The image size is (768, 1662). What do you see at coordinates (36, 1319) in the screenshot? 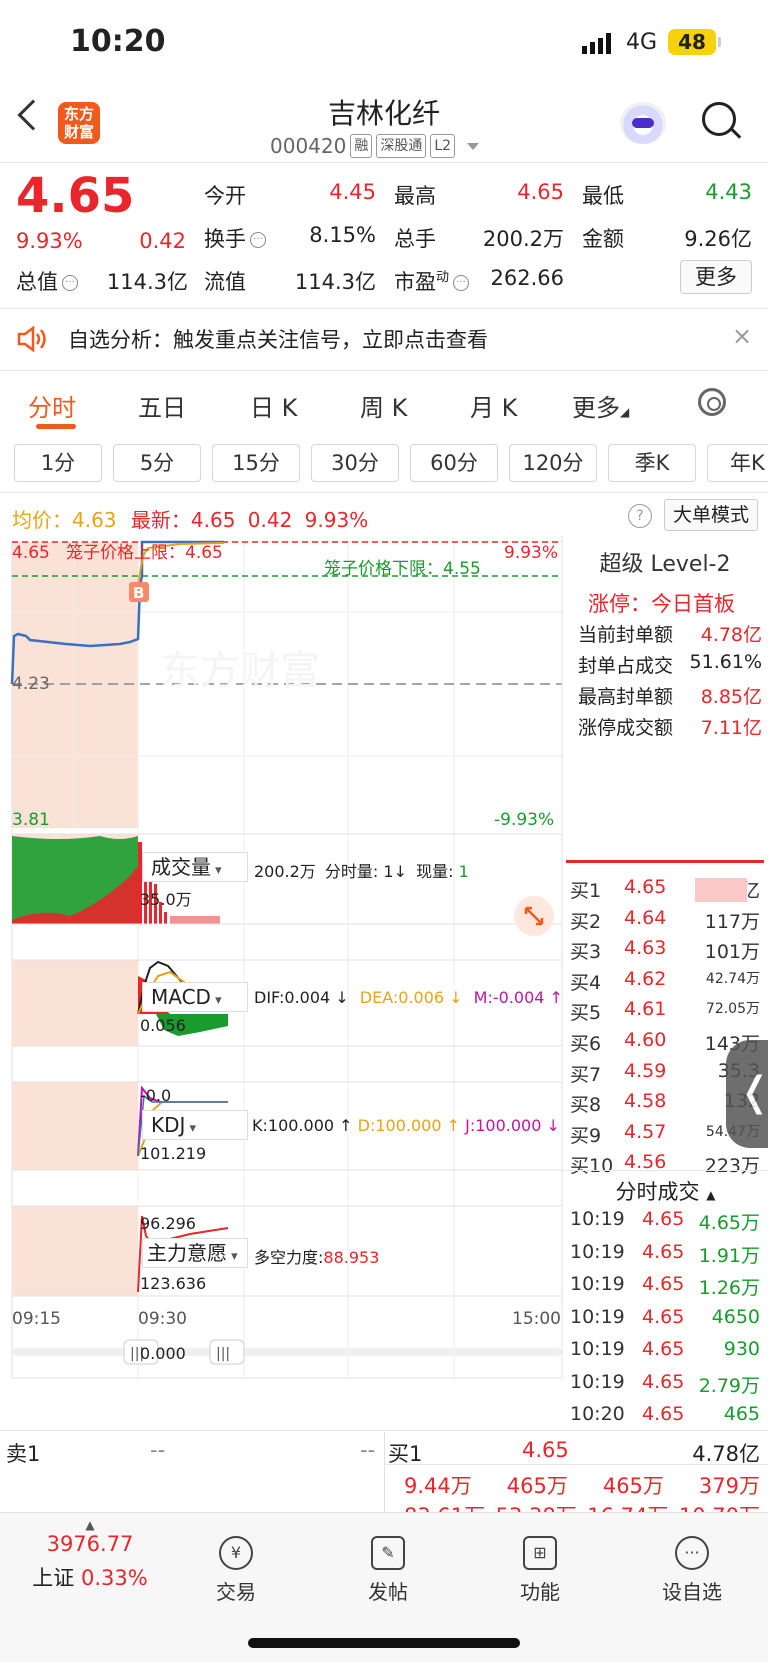
I see `time-start: 09:15` at bounding box center [36, 1319].